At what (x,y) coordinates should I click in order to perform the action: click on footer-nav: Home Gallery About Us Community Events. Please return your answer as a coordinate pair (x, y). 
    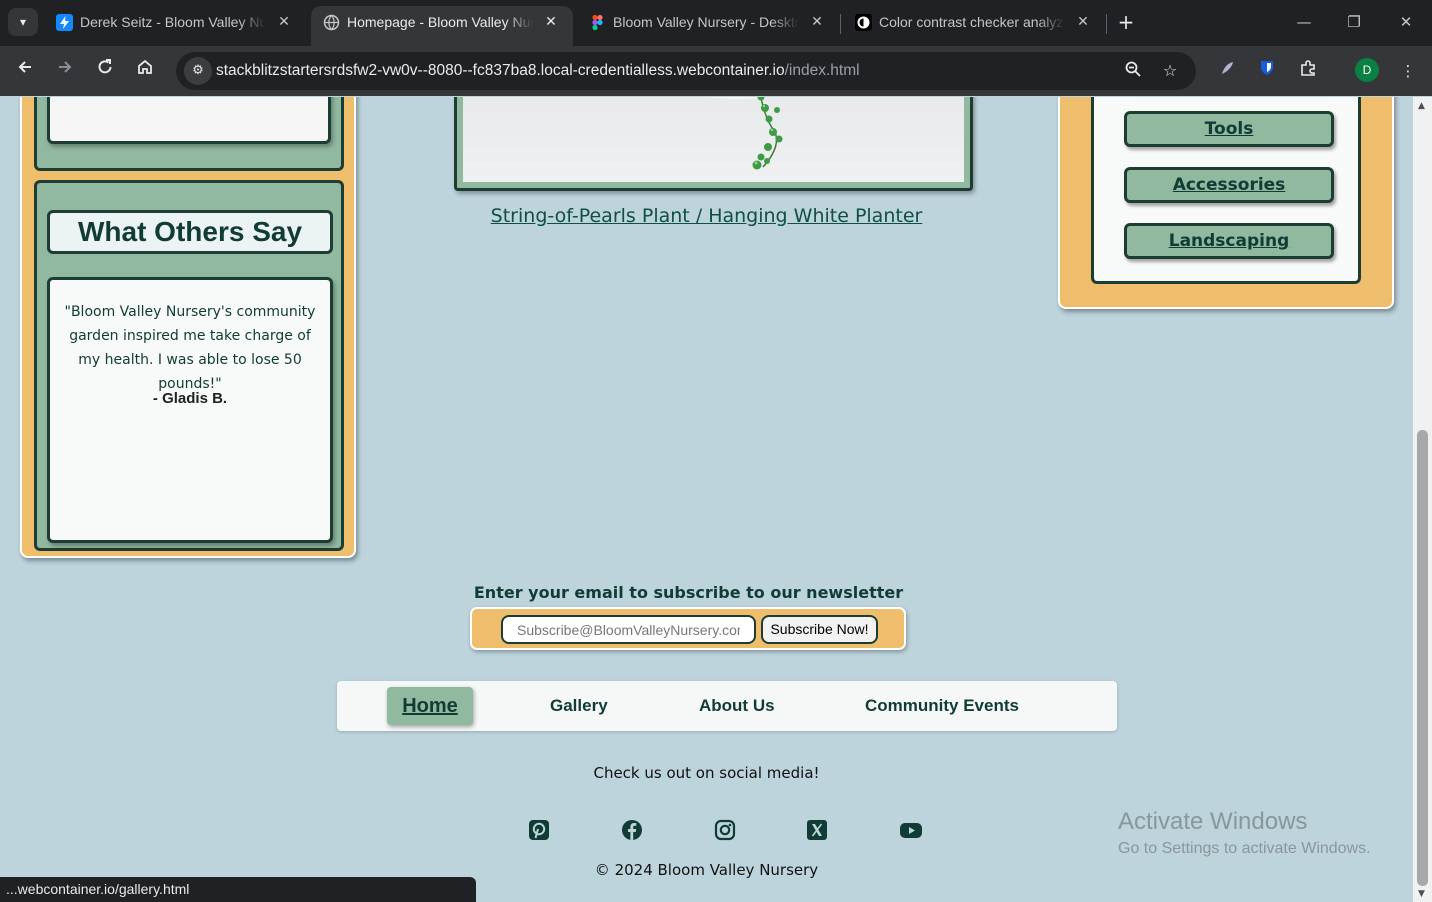
    Looking at the image, I should click on (727, 706).